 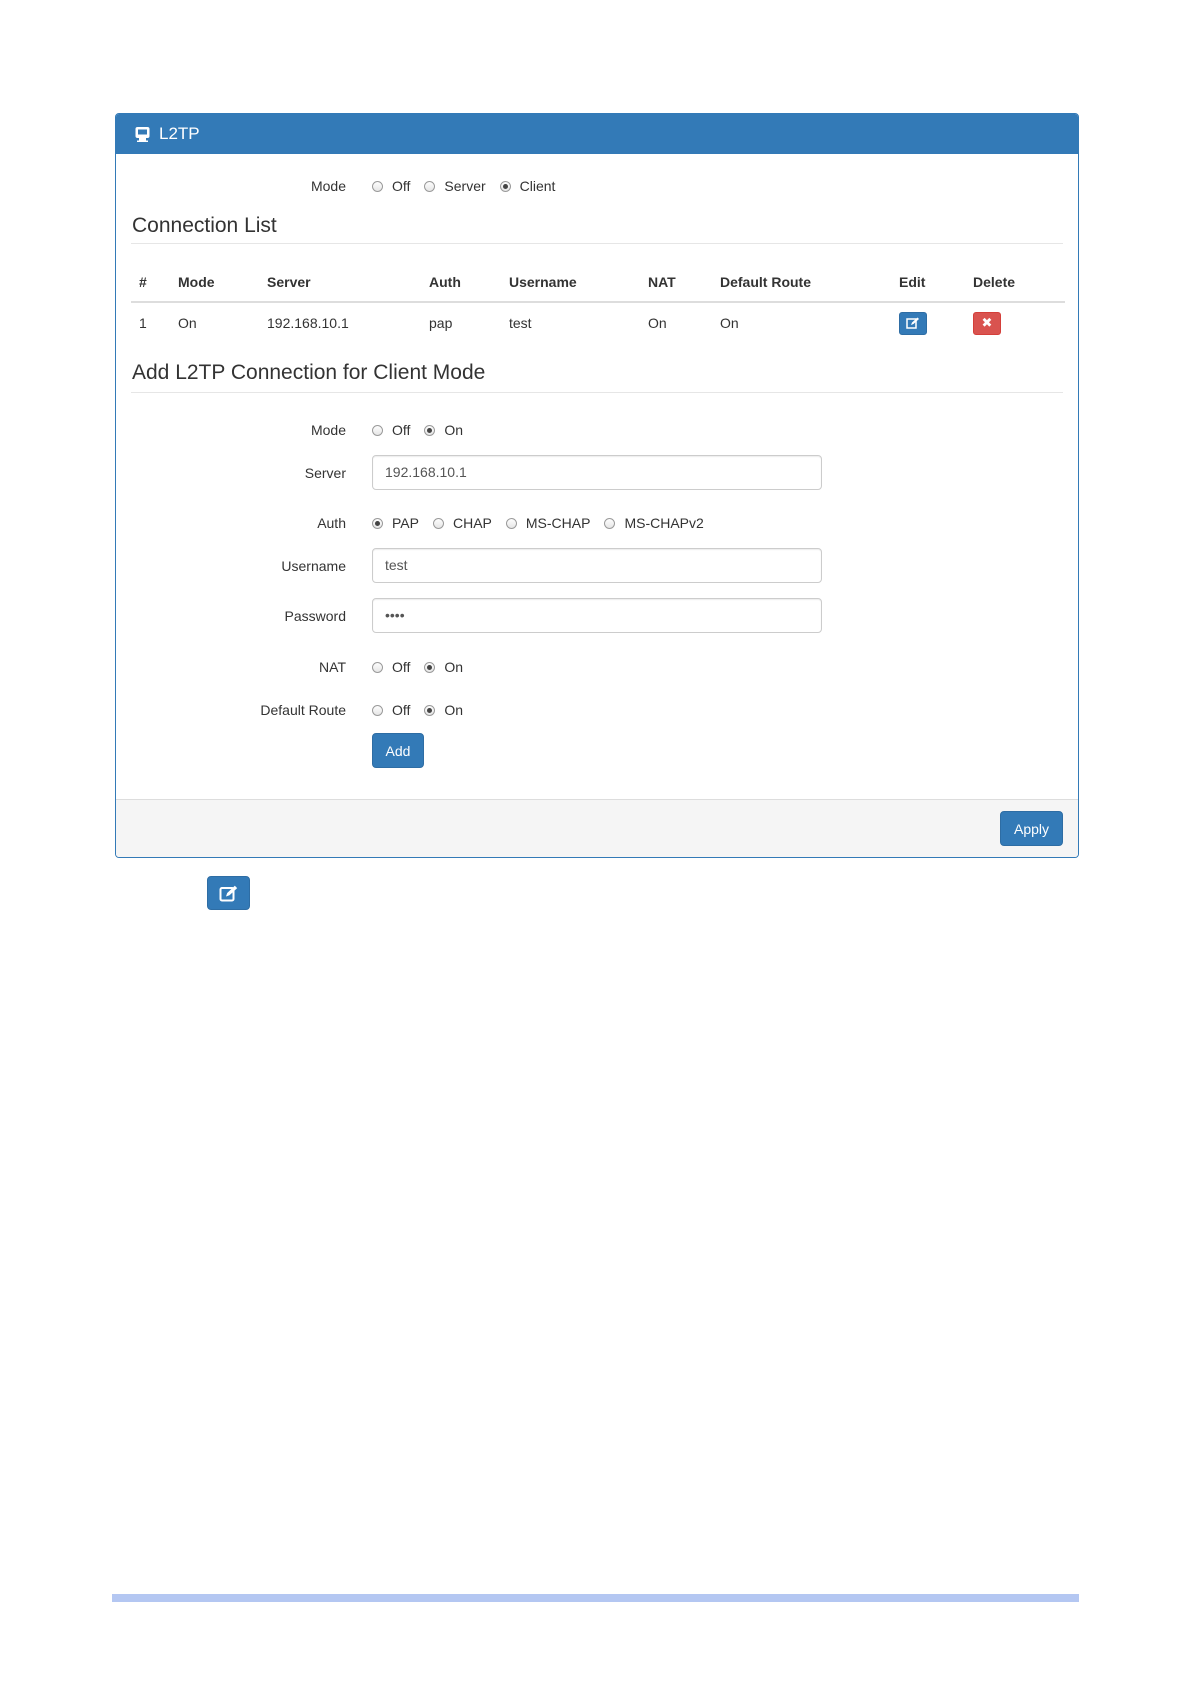 What do you see at coordinates (308, 323) in the screenshot?
I see `cell-server: 192.168.10.1` at bounding box center [308, 323].